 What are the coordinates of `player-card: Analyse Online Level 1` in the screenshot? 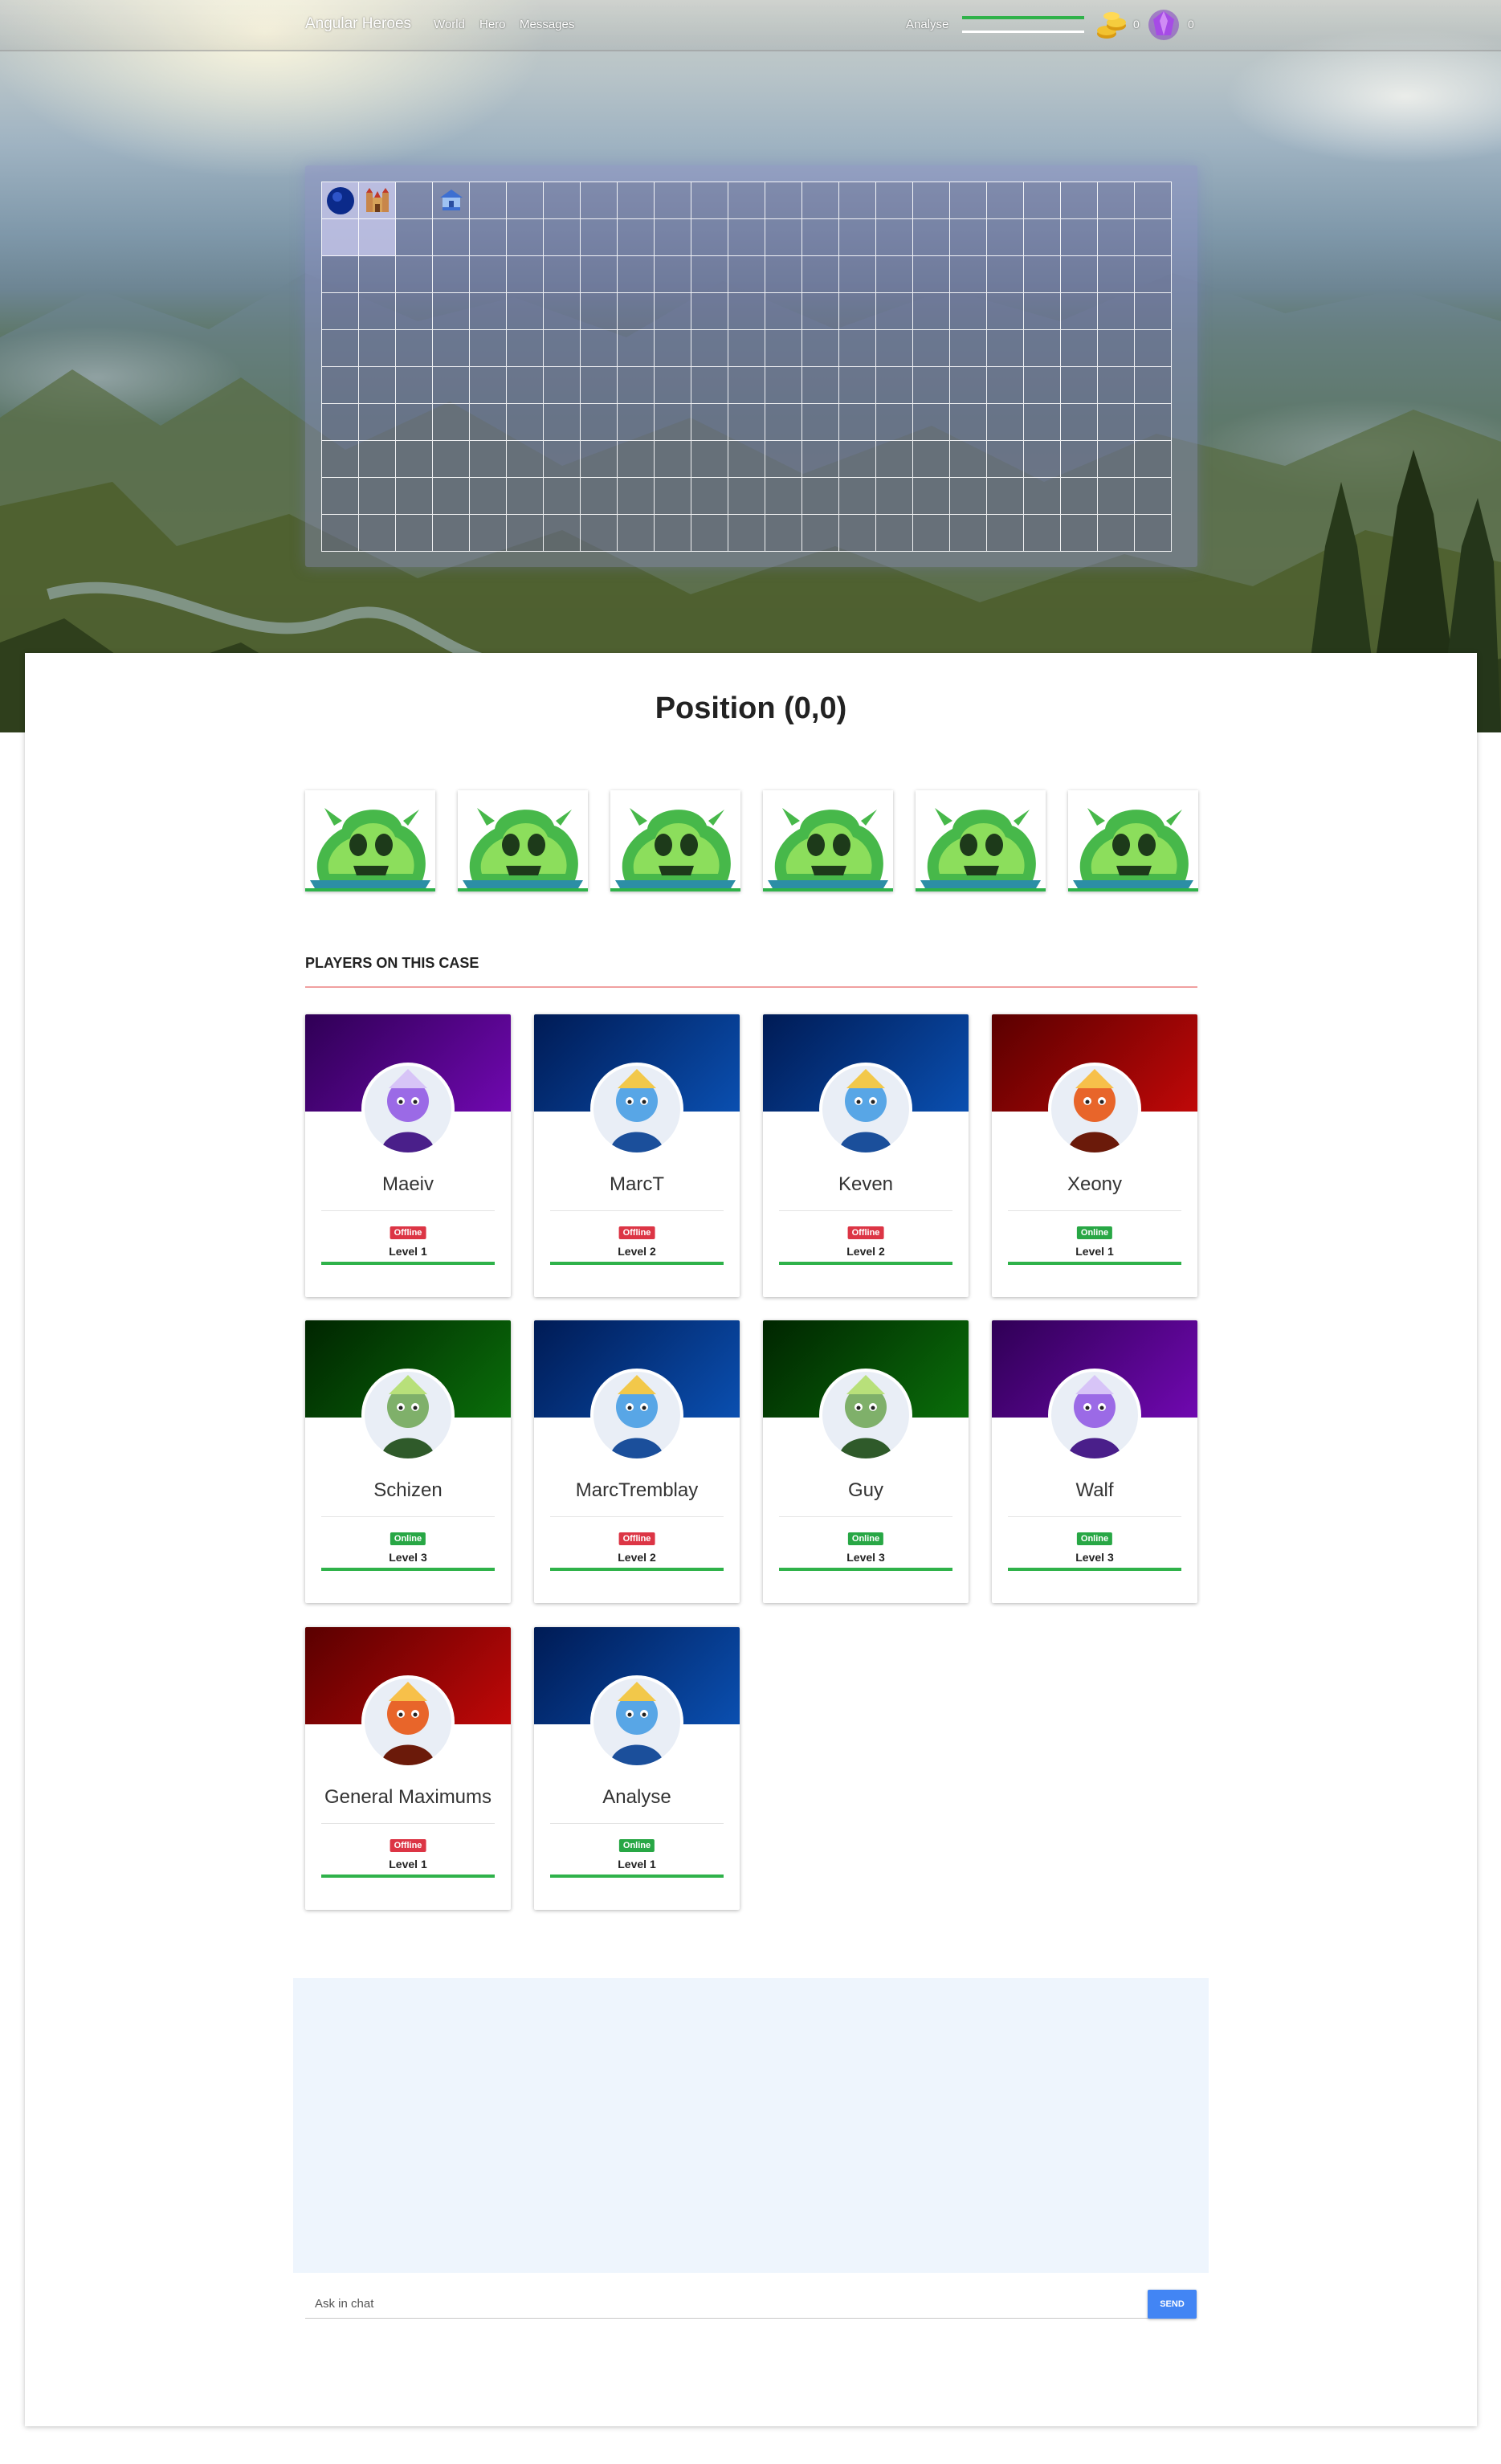 It's located at (637, 1768).